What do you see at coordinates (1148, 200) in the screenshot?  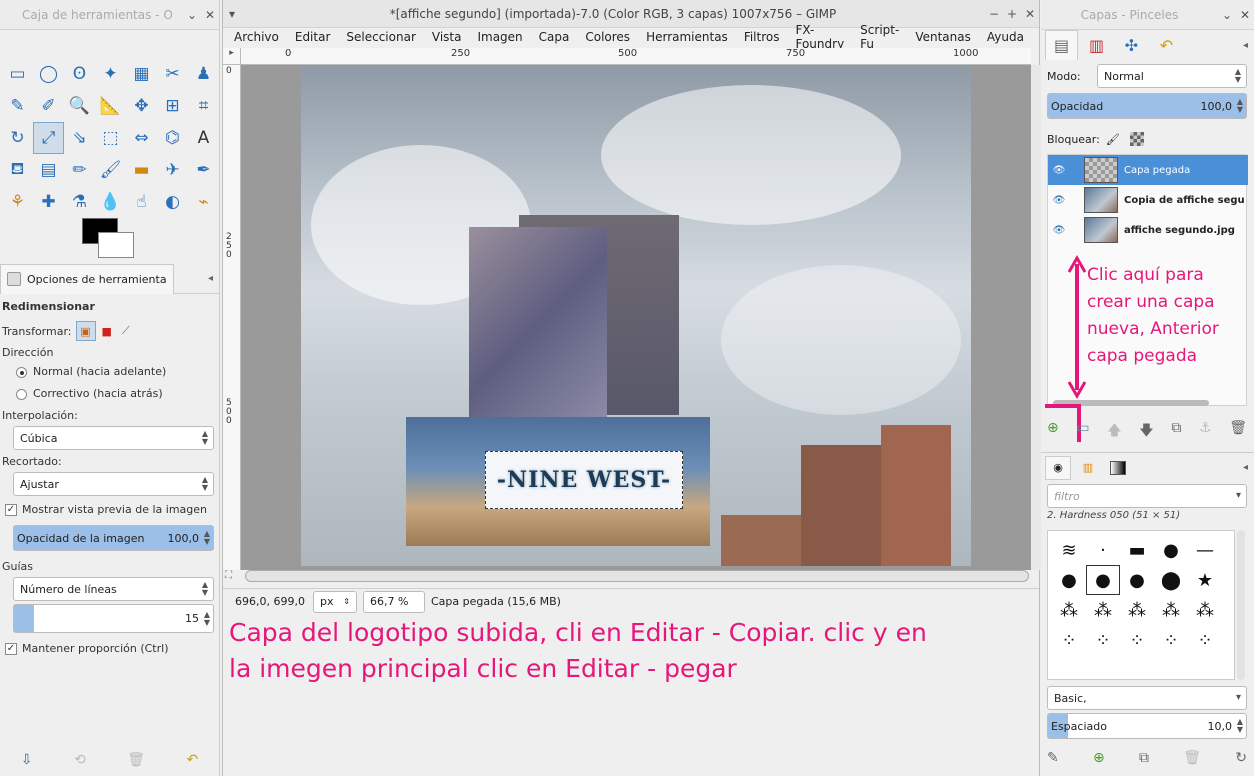 I see `layer-row: 👁 Copia de affiche segu` at bounding box center [1148, 200].